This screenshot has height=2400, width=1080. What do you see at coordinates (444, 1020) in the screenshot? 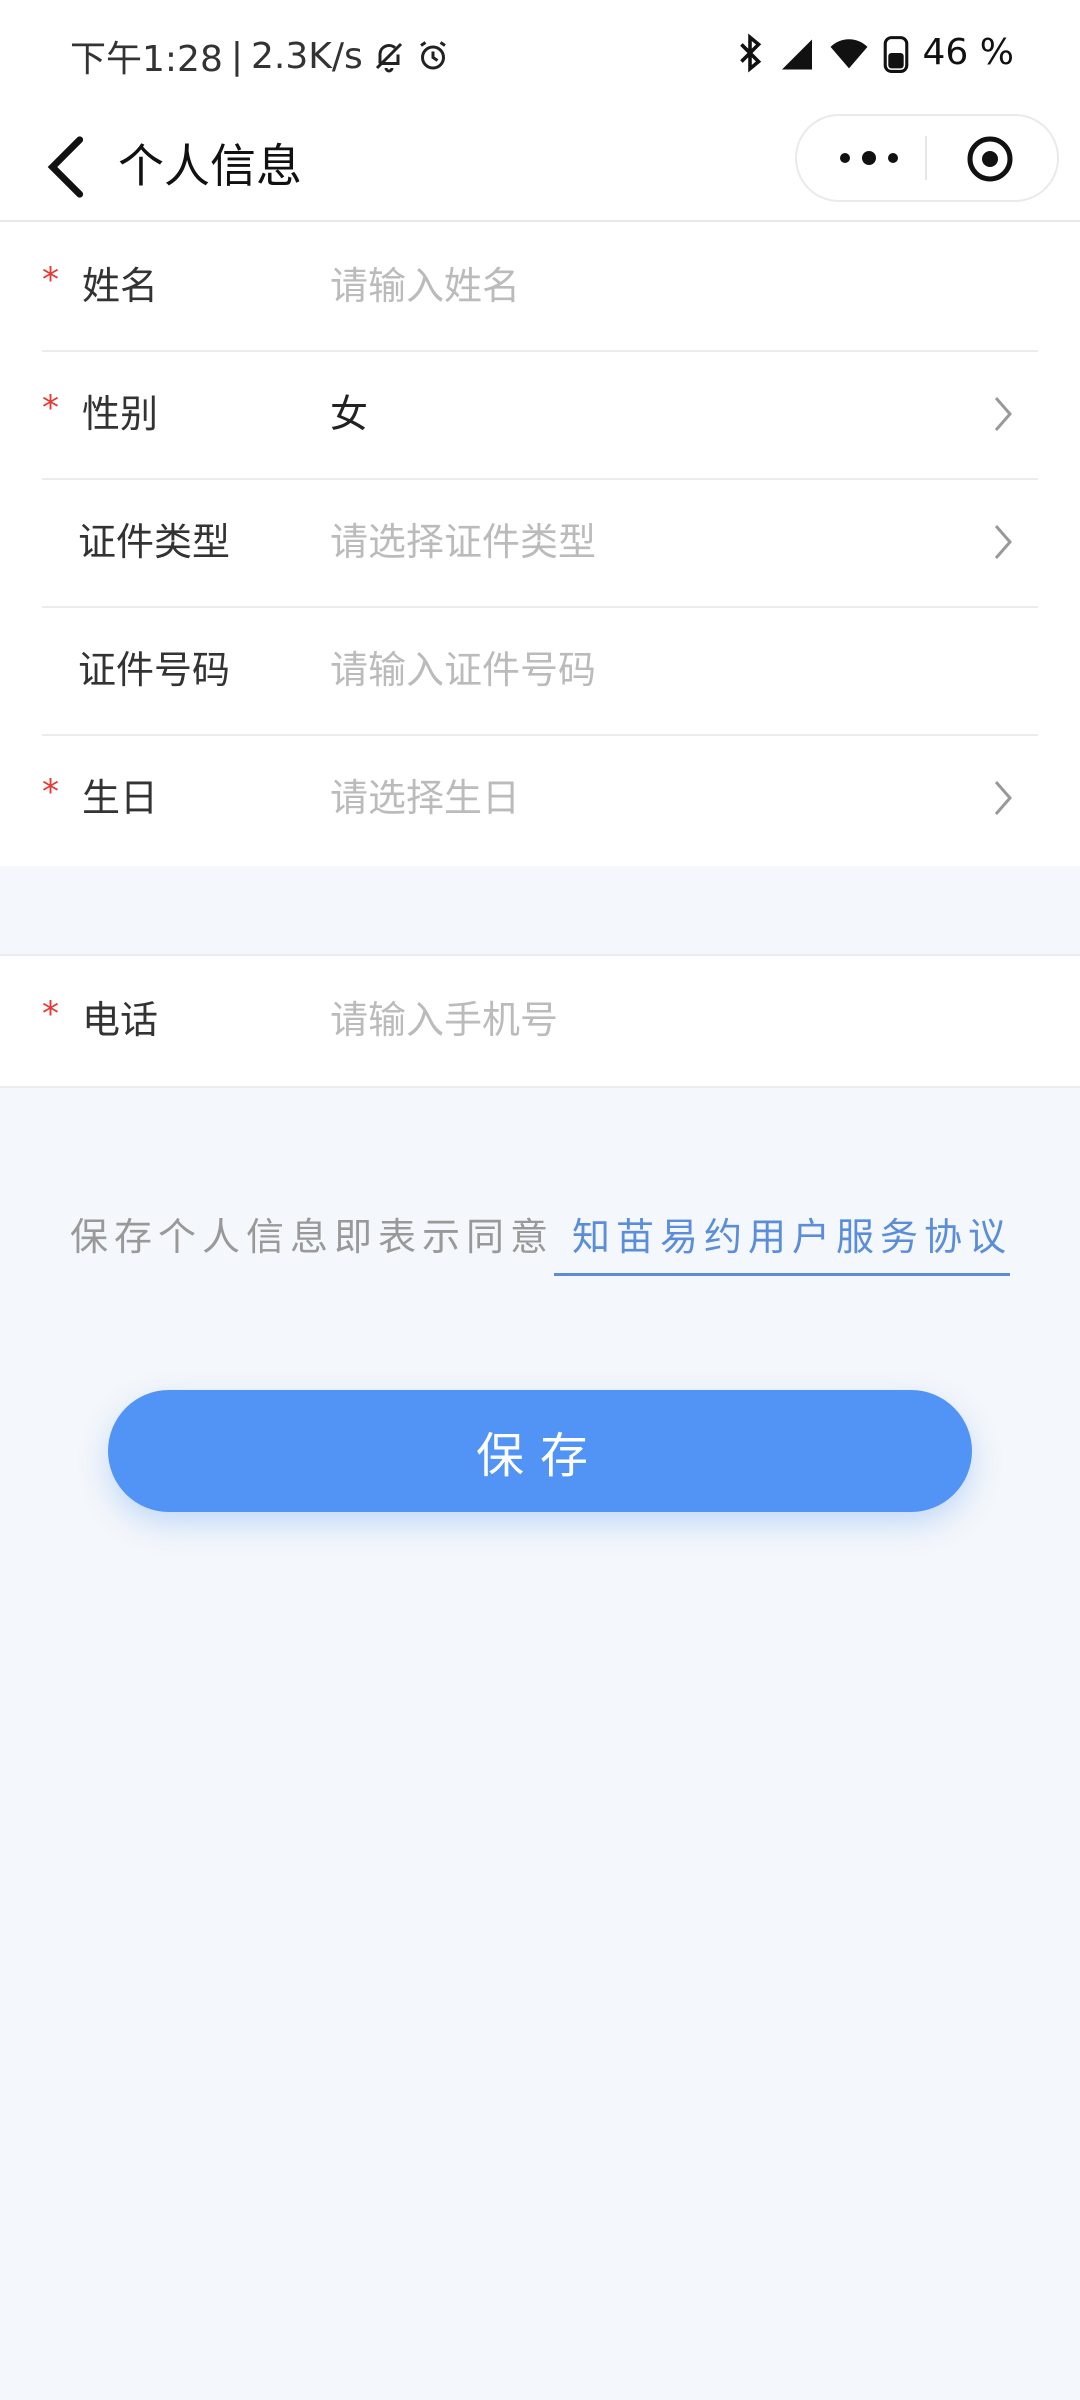
I see `phone-input: 请输入手机号` at bounding box center [444, 1020].